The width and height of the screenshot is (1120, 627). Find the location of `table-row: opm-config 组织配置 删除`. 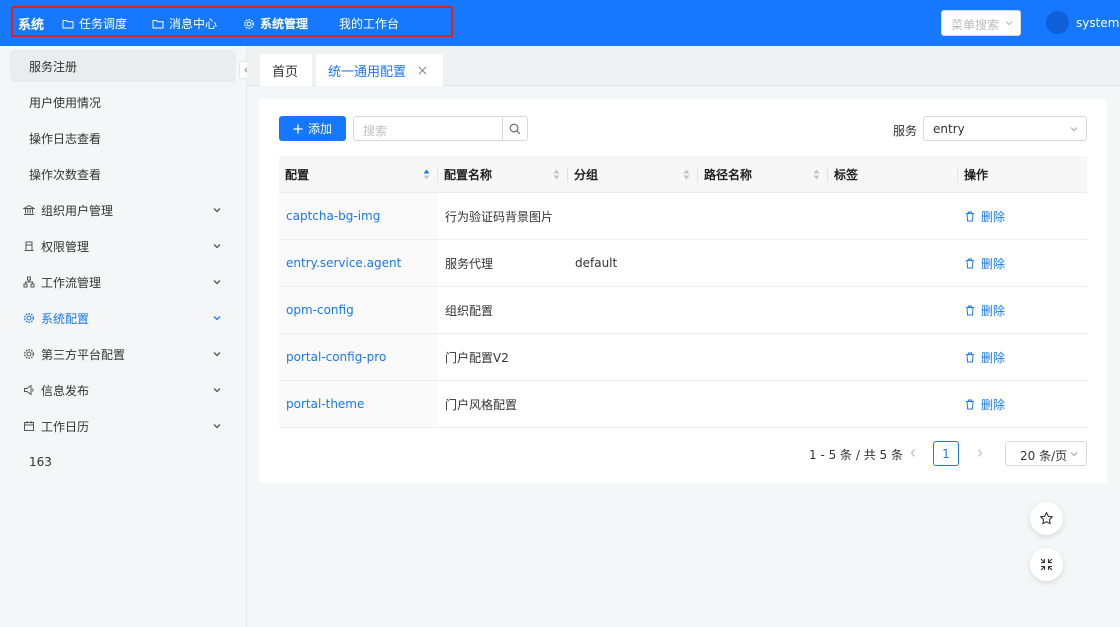

table-row: opm-config 组织配置 删除 is located at coordinates (683, 310).